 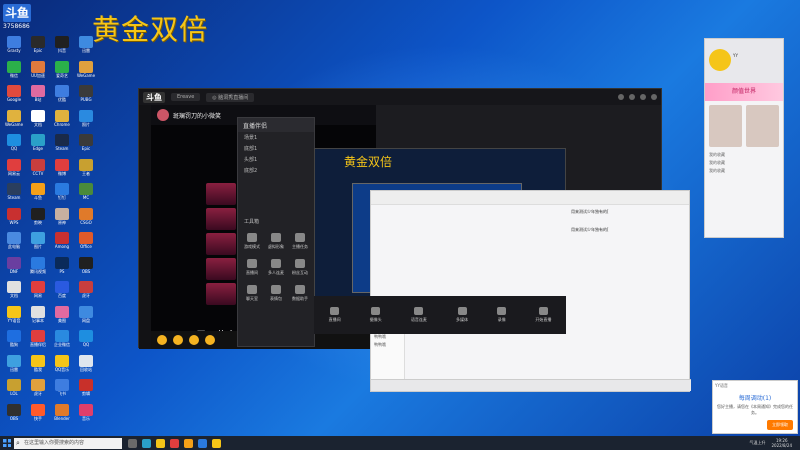 What do you see at coordinates (14, 168) in the screenshot?
I see `desktop-icon: 网易云` at bounding box center [14, 168].